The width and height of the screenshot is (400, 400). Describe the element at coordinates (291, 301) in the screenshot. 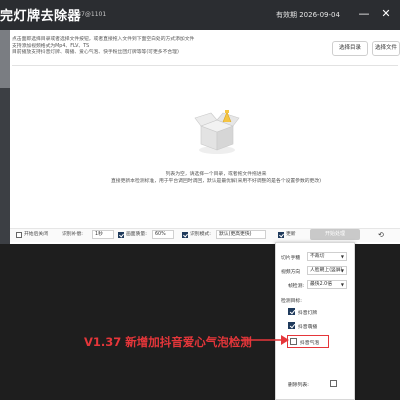

I see `detect-target-label: 检测目标:` at that location.